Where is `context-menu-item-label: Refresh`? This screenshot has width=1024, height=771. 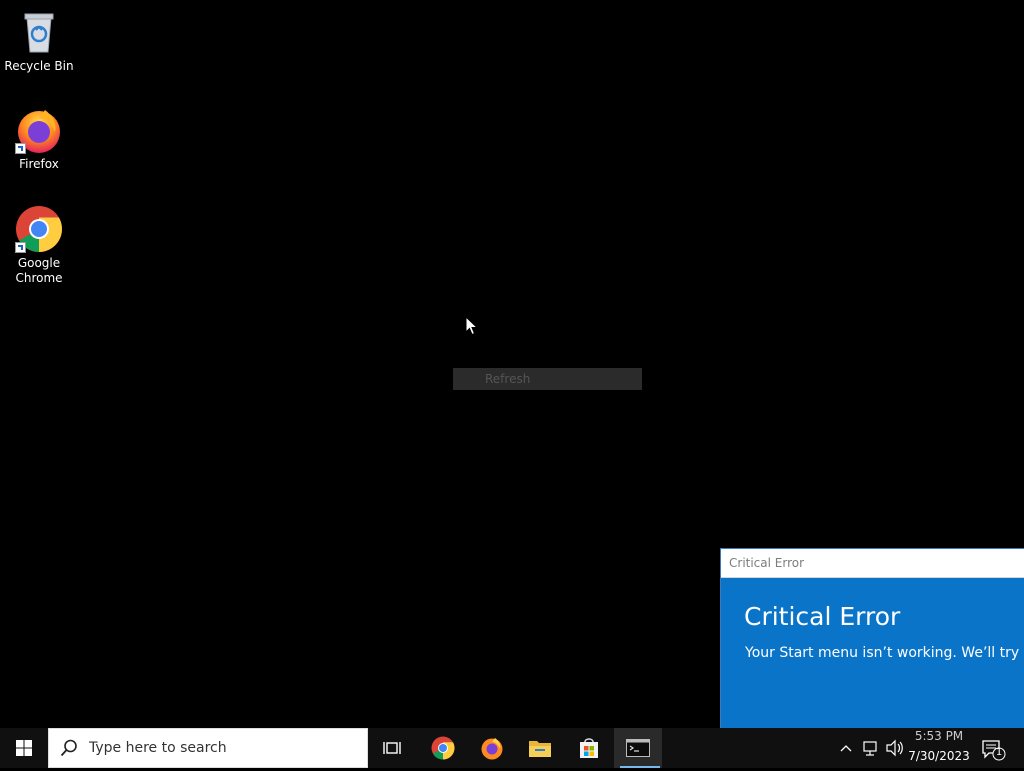 context-menu-item-label: Refresh is located at coordinates (508, 379).